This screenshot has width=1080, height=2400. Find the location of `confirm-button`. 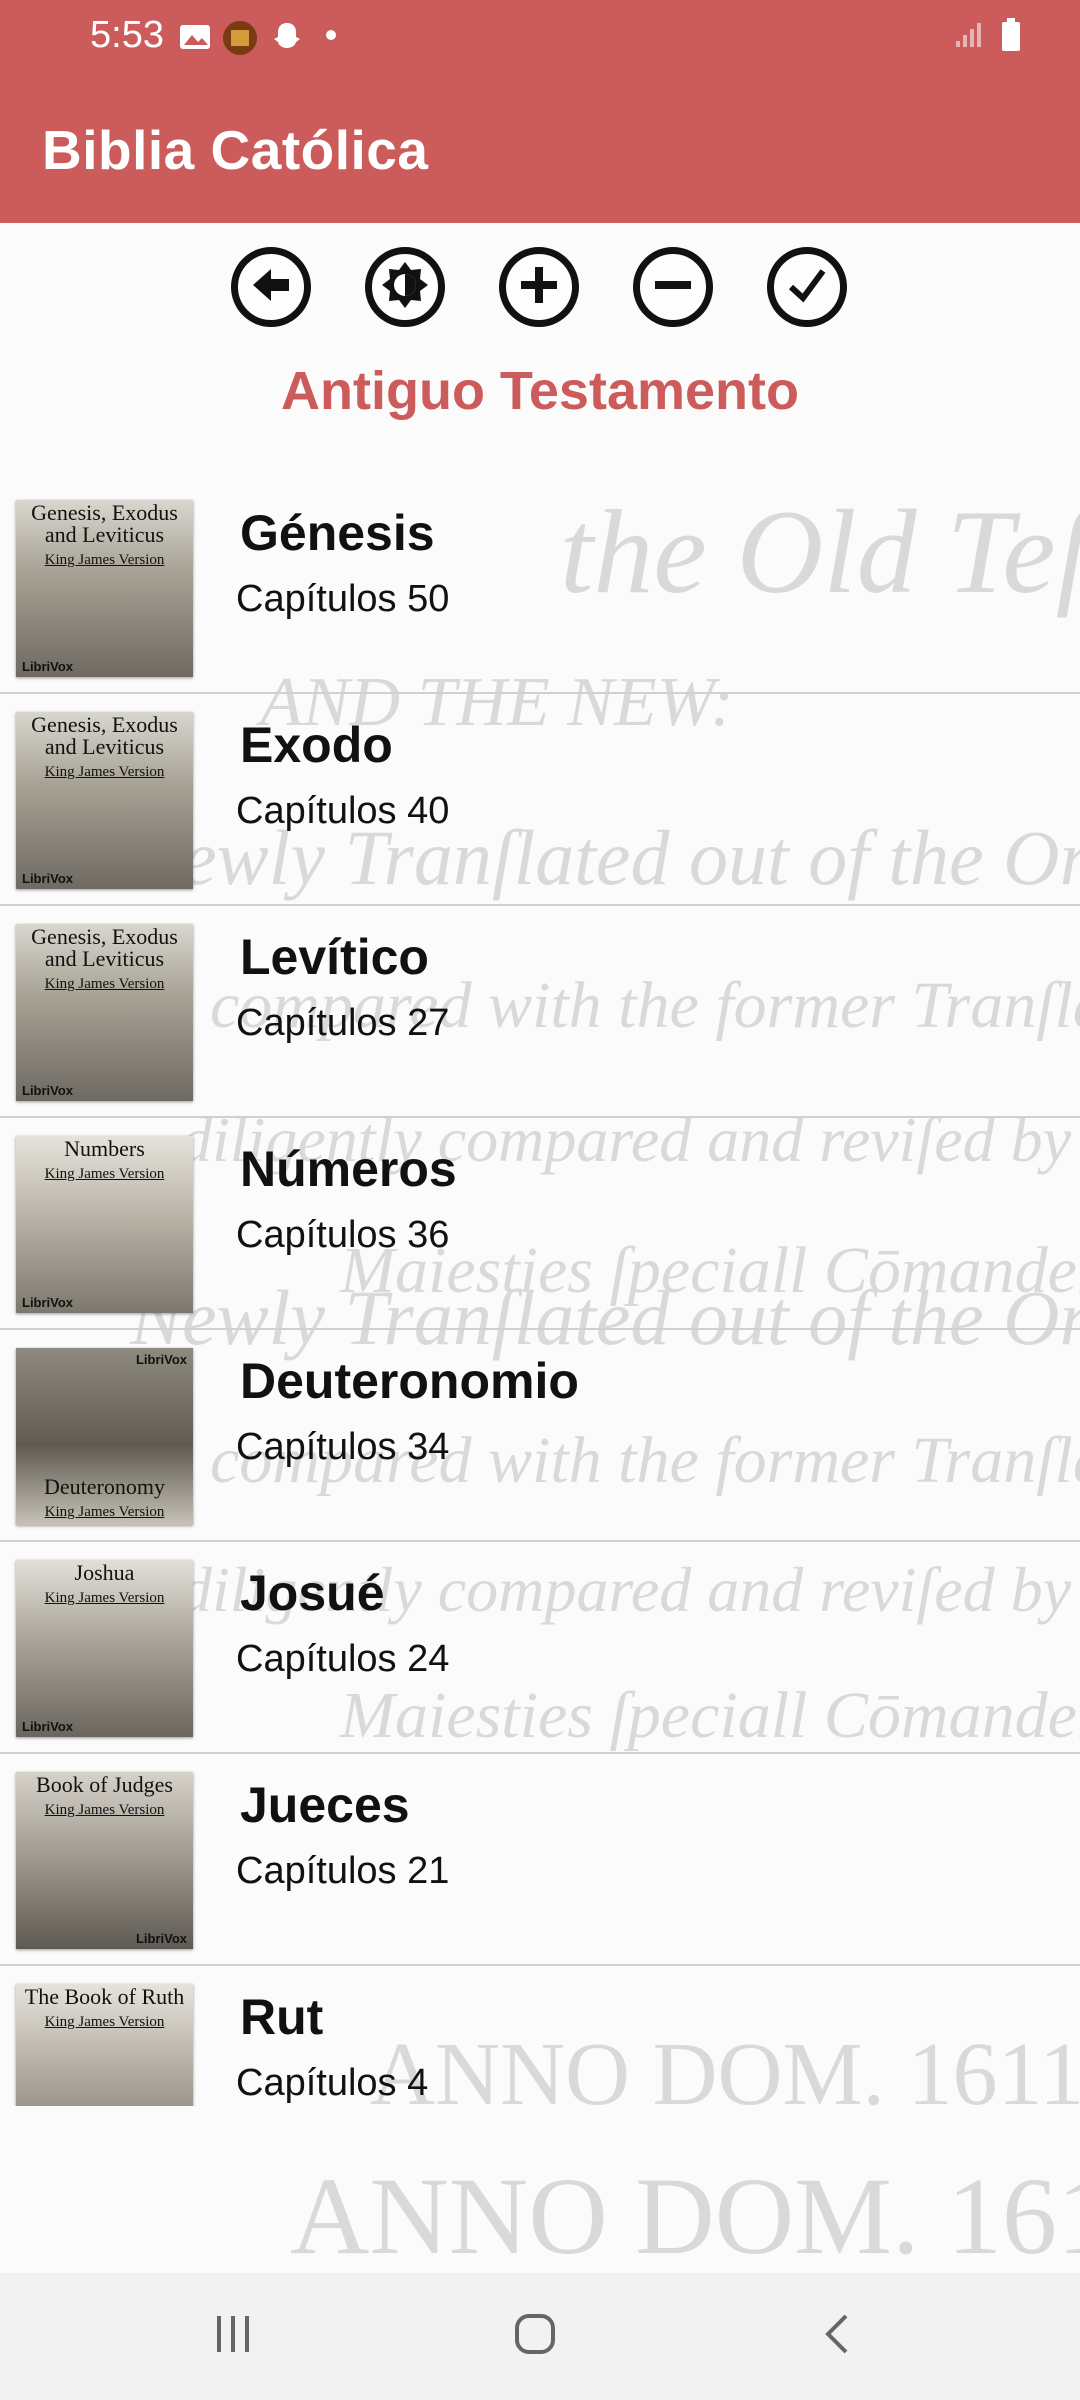

confirm-button is located at coordinates (807, 287).